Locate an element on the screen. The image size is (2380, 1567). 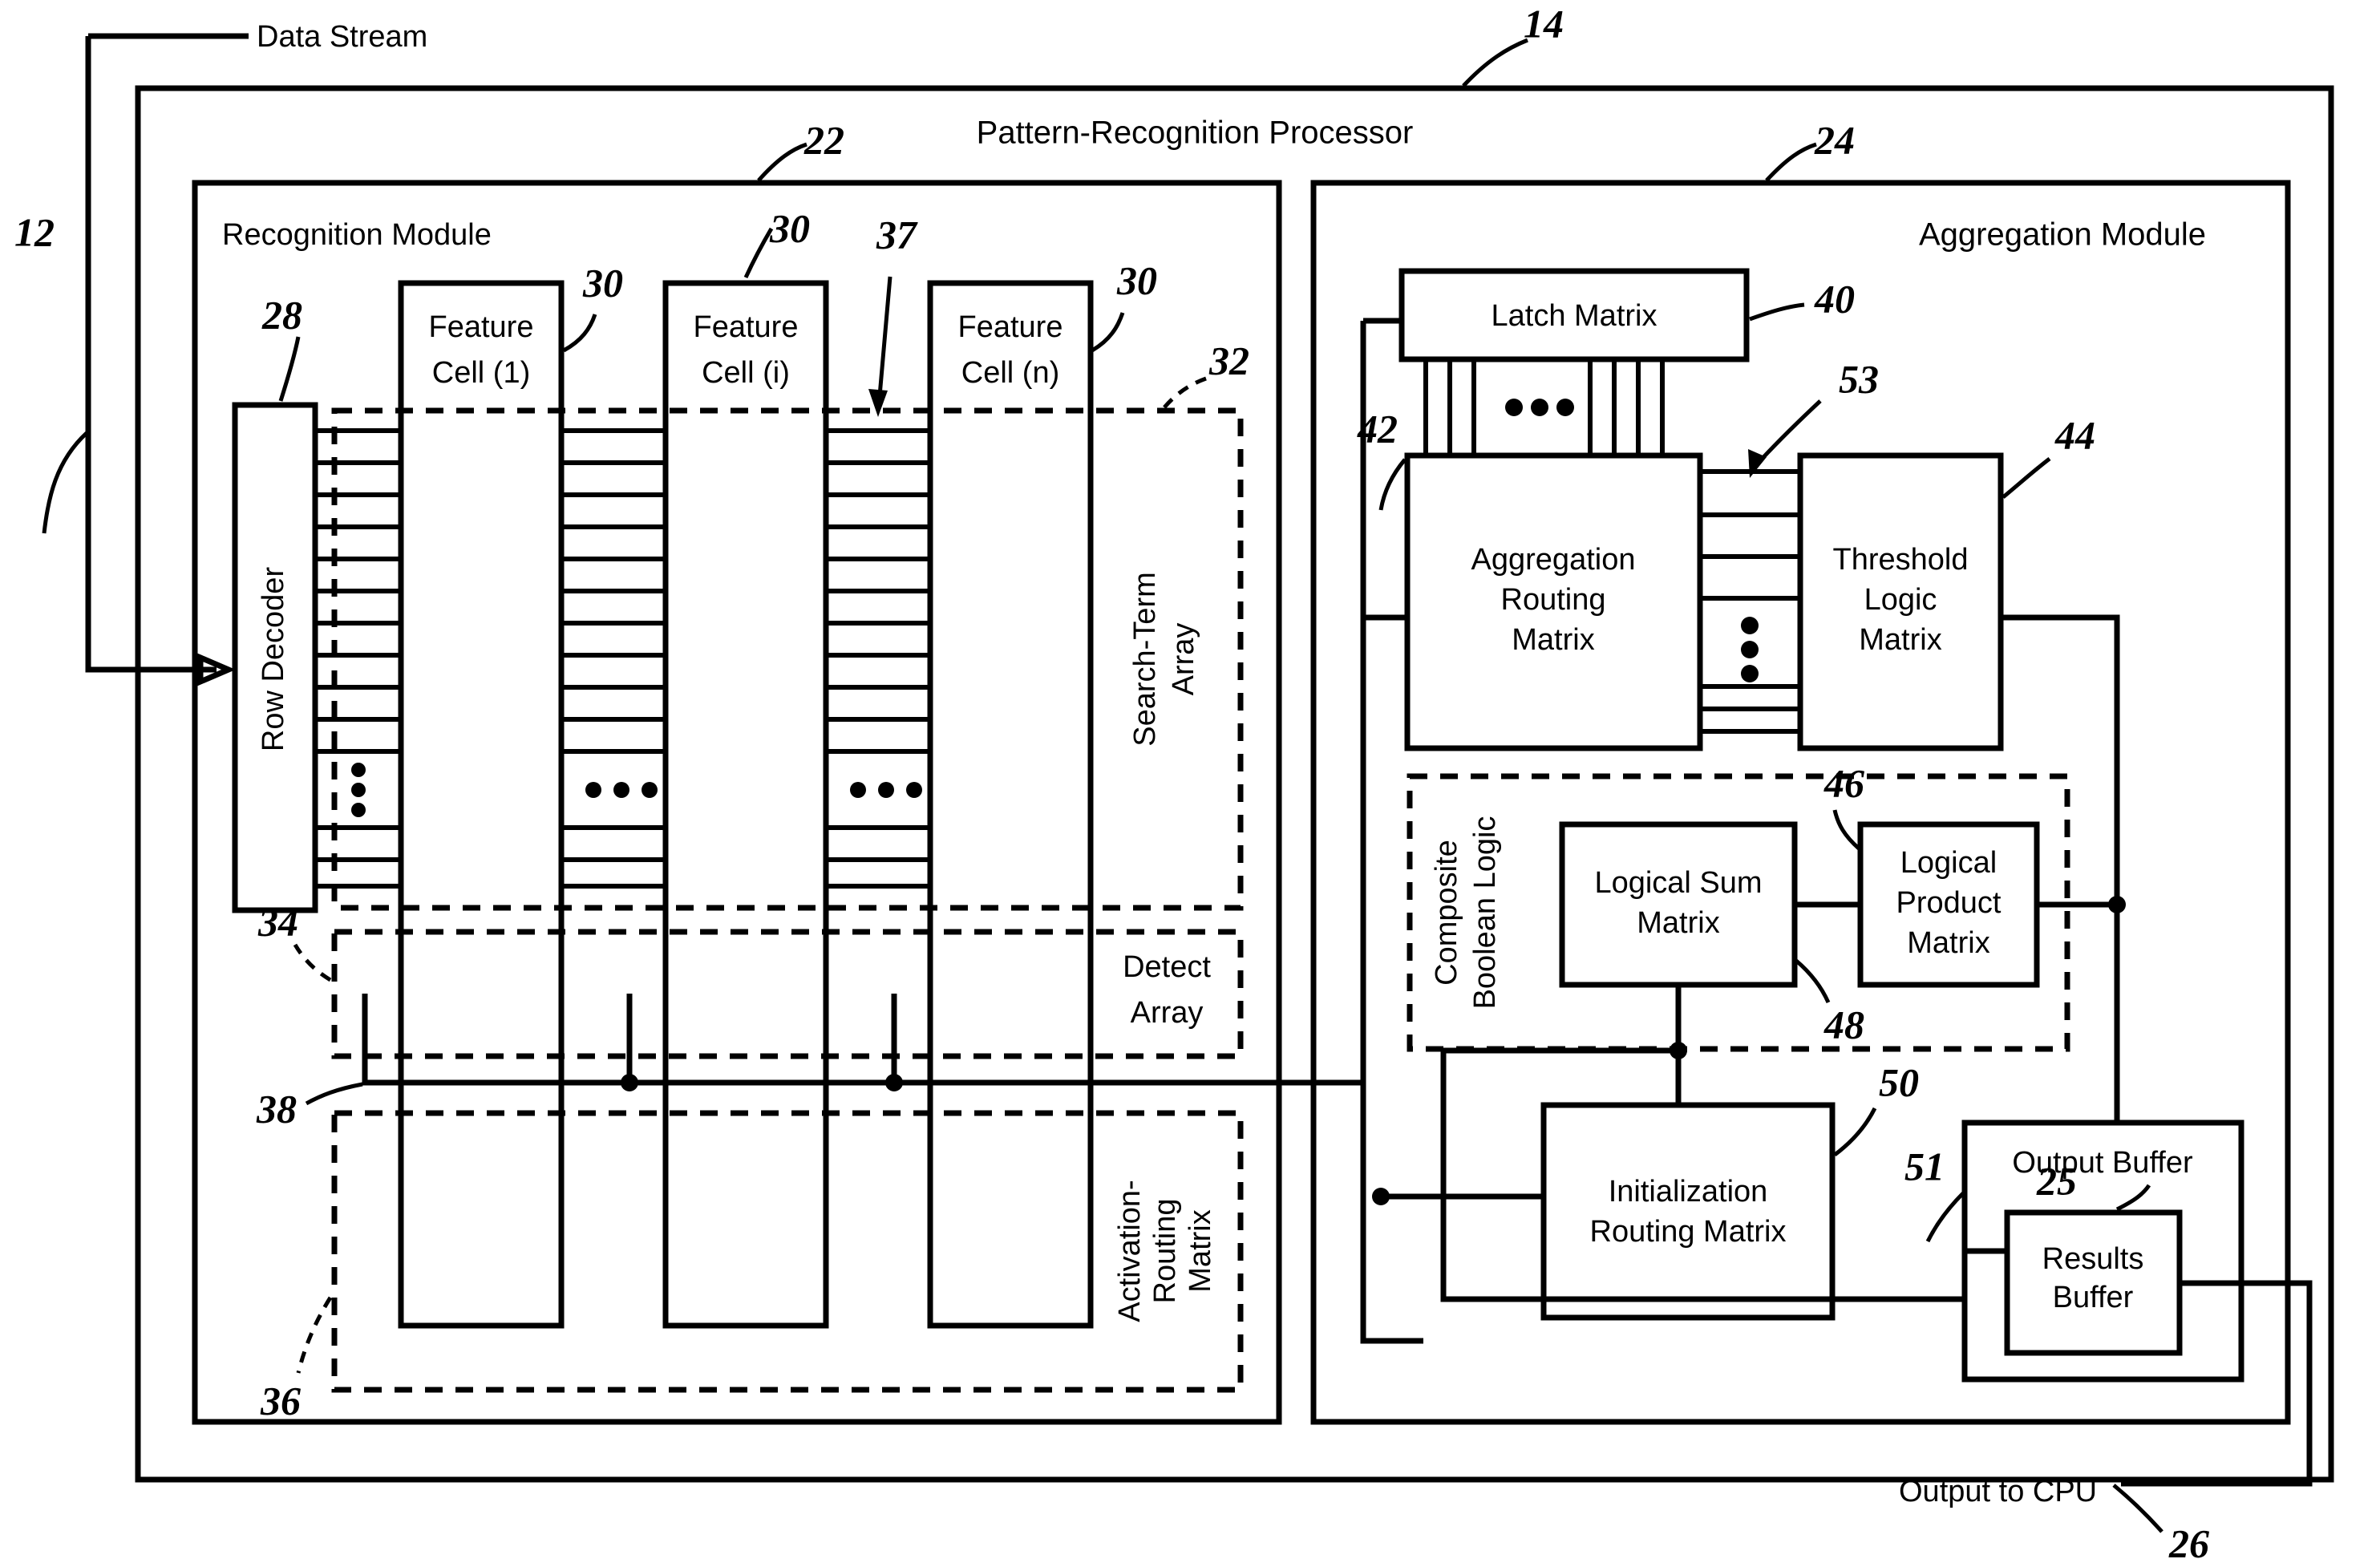
logical-product-matrix: Logical Product Matrix is located at coordinates (1949, 904).